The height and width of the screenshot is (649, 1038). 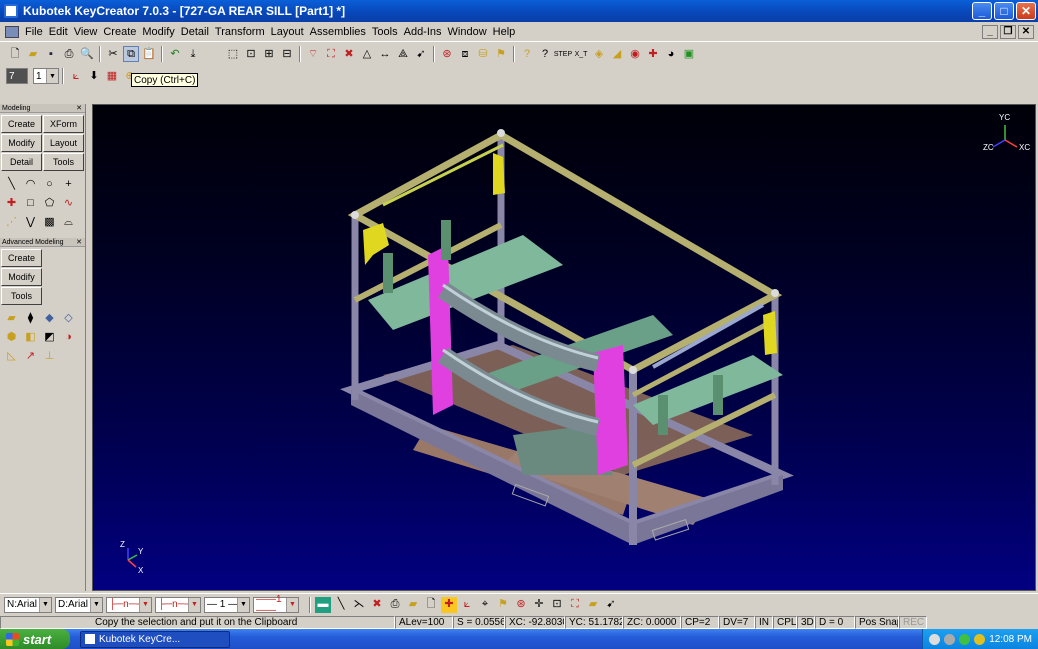 I want to click on zoom-window-icon: ⬚, so click(x=233, y=54).